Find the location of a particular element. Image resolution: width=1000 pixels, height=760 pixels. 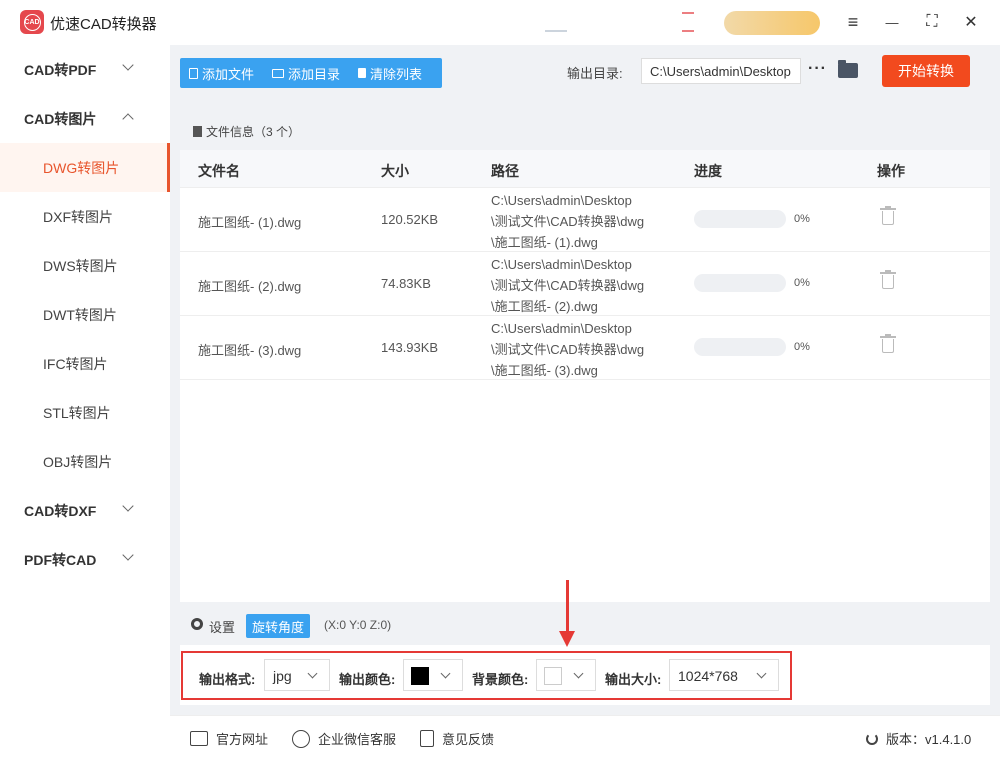

file-actions-toolbar: 添加文件 添加目录 清除列表 is located at coordinates (311, 73).